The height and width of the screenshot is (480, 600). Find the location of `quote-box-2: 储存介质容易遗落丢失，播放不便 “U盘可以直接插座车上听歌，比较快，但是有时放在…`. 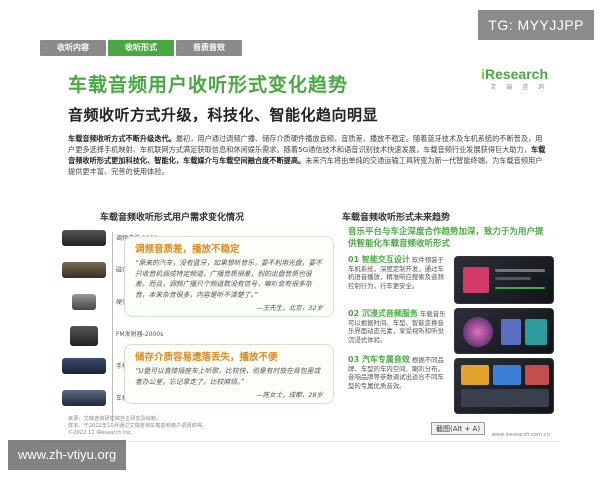

quote-box-2: 储存介质容易遗落丢失，播放不便 “U盘可以直接插座车上听歌，比较快，但是有时放在… is located at coordinates (229, 374).